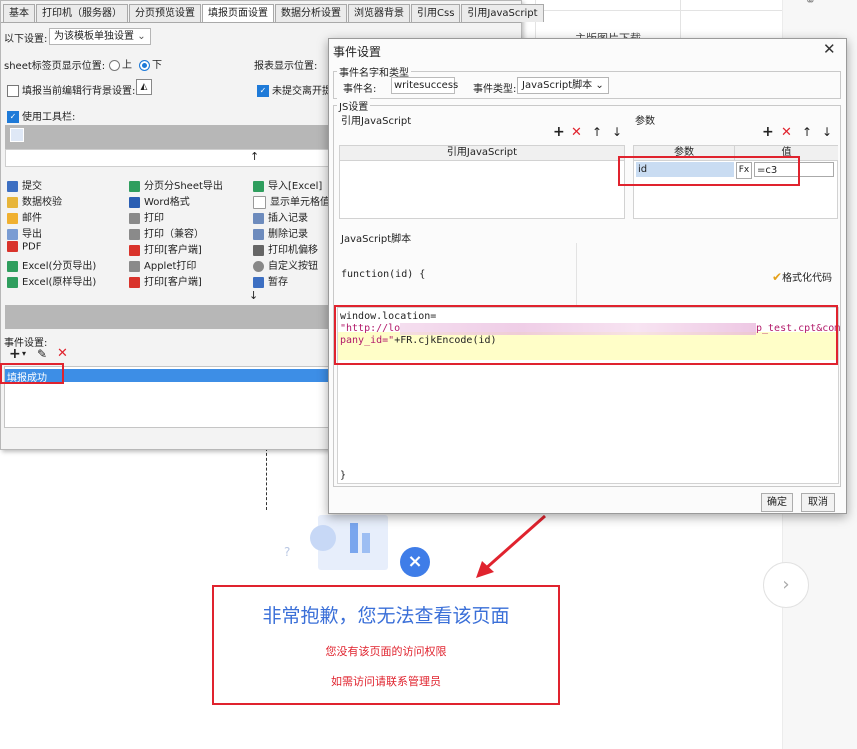 This screenshot has width=857, height=749. Describe the element at coordinates (165, 280) in the screenshot. I see `toolbar-item-print-client-2: 打印[客户端]` at that location.